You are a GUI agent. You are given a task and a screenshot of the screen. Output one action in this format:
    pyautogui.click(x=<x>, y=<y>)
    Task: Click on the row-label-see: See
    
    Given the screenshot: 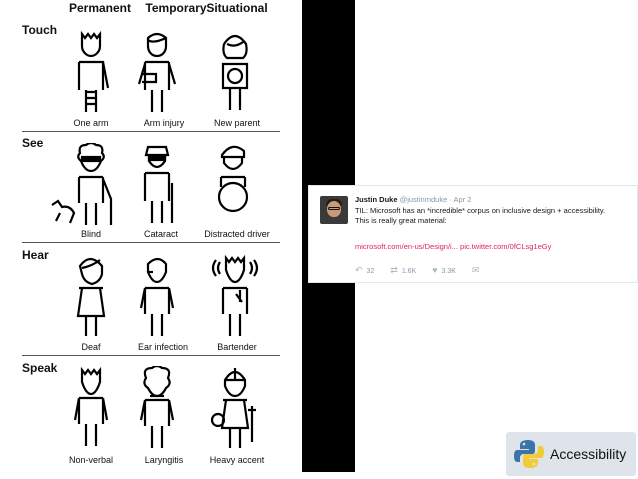 What is the action you would take?
    pyautogui.click(x=33, y=143)
    